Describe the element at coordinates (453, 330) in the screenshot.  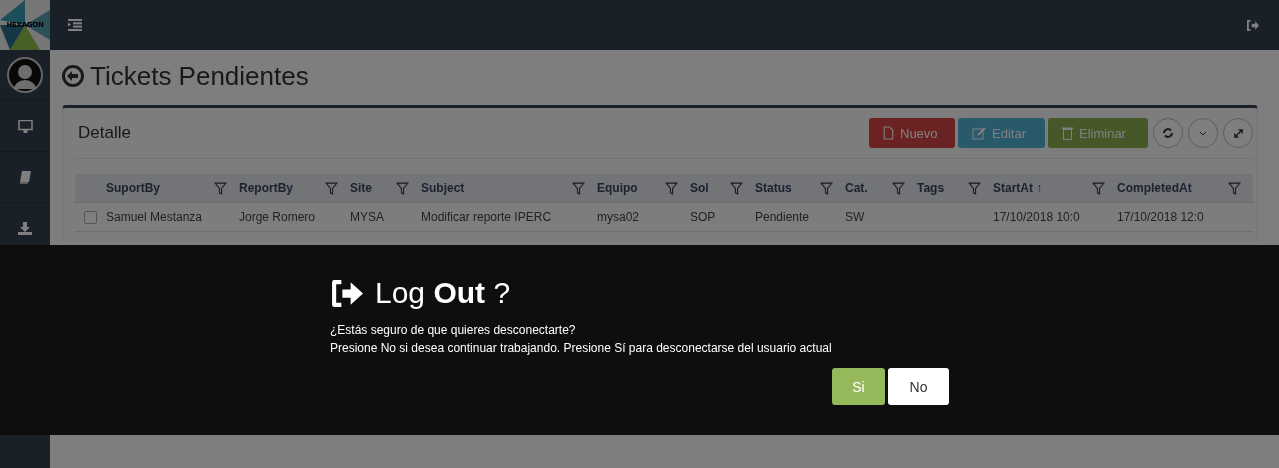
I see `dialog-message: ¿Estás seguro de que quieres desconectarte?` at that location.